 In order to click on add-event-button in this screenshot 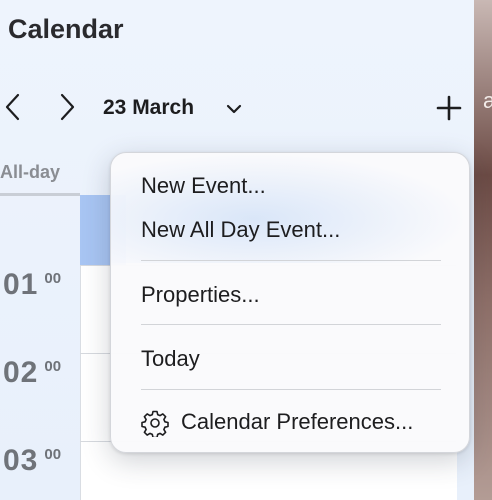, I will do `click(449, 108)`.